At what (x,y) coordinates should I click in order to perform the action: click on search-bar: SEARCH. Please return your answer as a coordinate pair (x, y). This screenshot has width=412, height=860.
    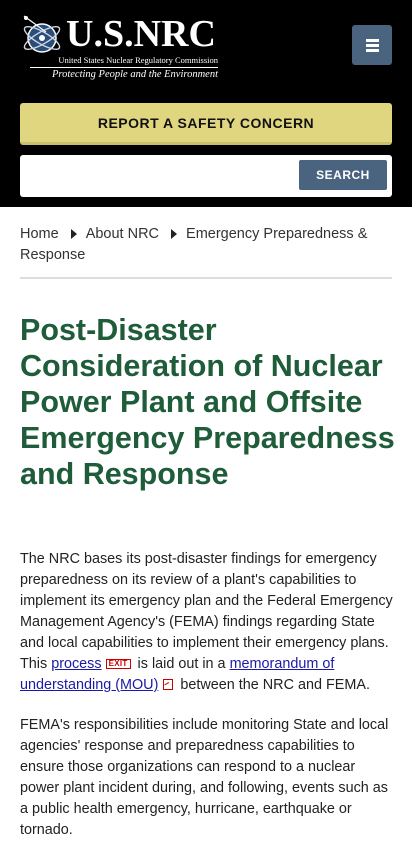
    Looking at the image, I should click on (206, 176).